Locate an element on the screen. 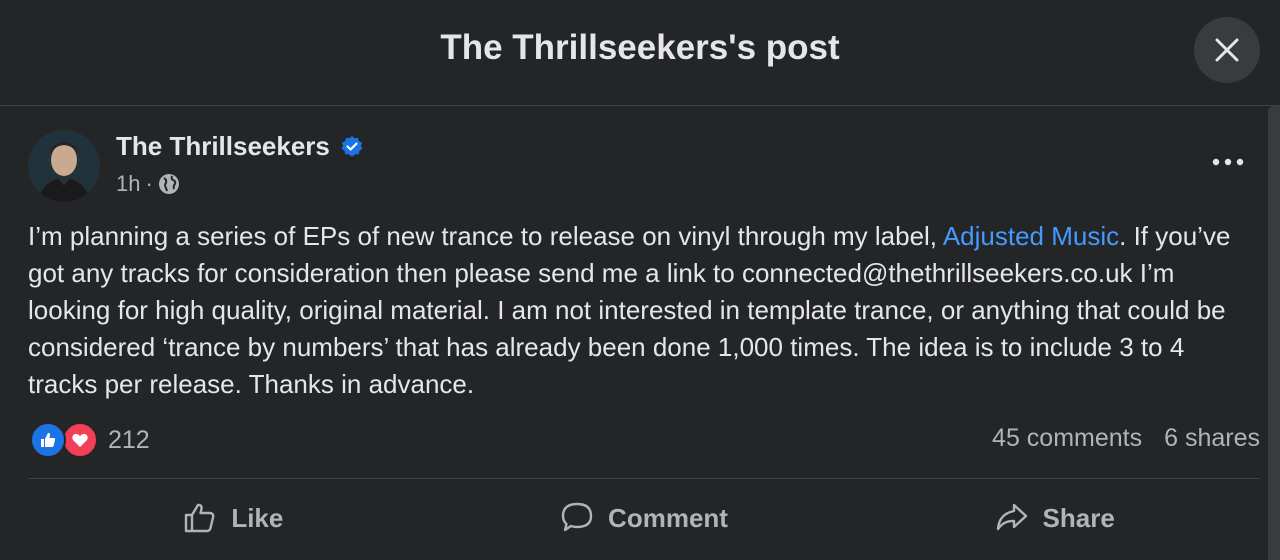 The height and width of the screenshot is (560, 1280). close-button is located at coordinates (1227, 50).